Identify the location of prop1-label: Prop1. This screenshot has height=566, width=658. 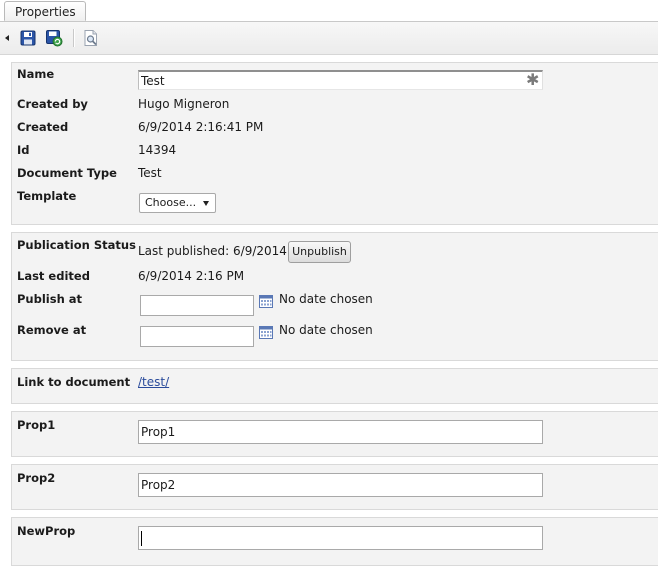
(36, 425).